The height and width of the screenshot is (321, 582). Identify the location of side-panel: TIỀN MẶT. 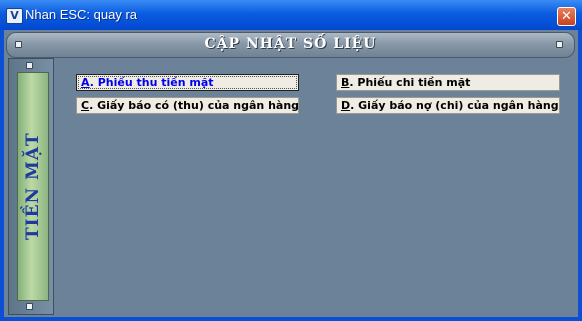
(31, 186).